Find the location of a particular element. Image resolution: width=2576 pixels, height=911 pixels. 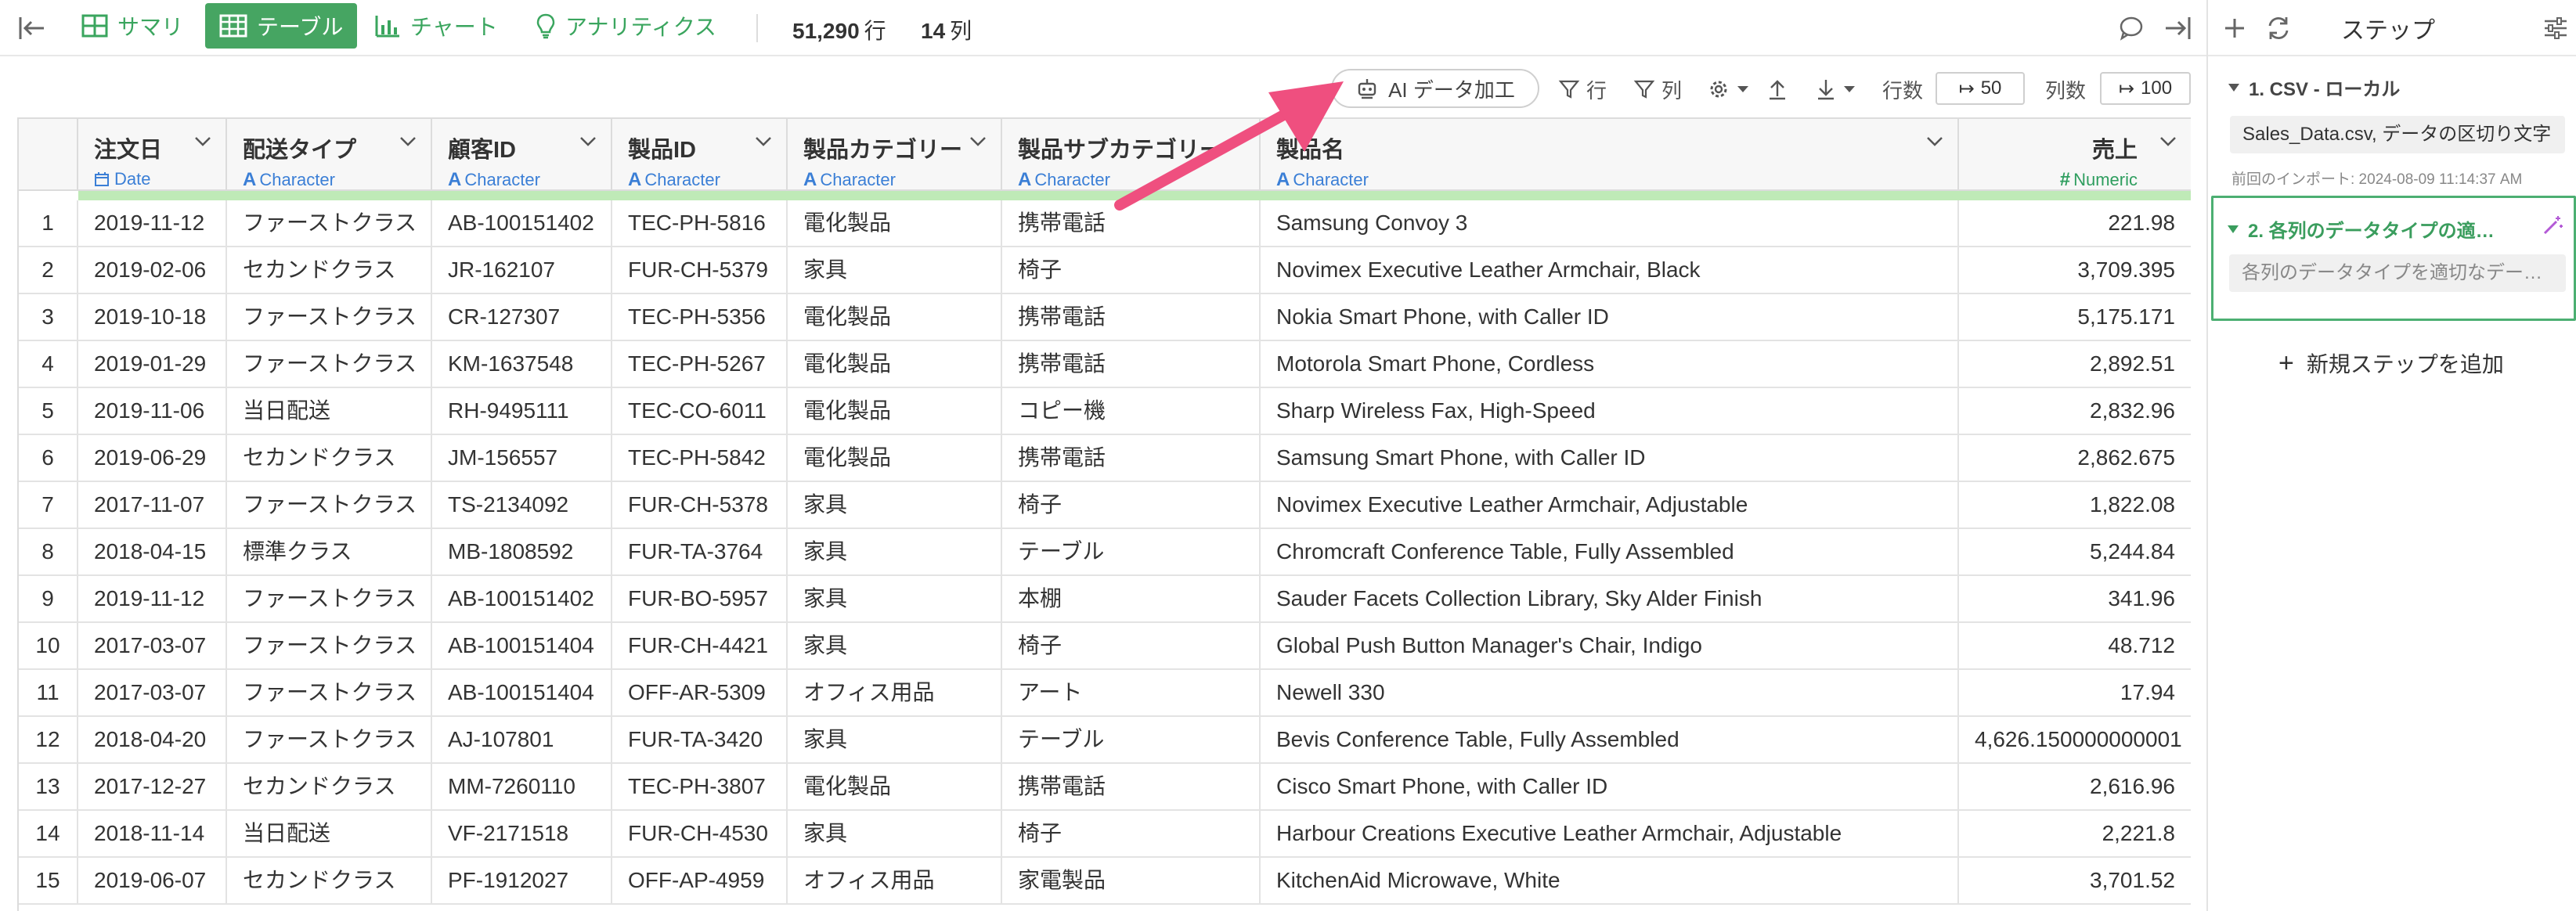

table-cell: MM-7260110 is located at coordinates (522, 786).